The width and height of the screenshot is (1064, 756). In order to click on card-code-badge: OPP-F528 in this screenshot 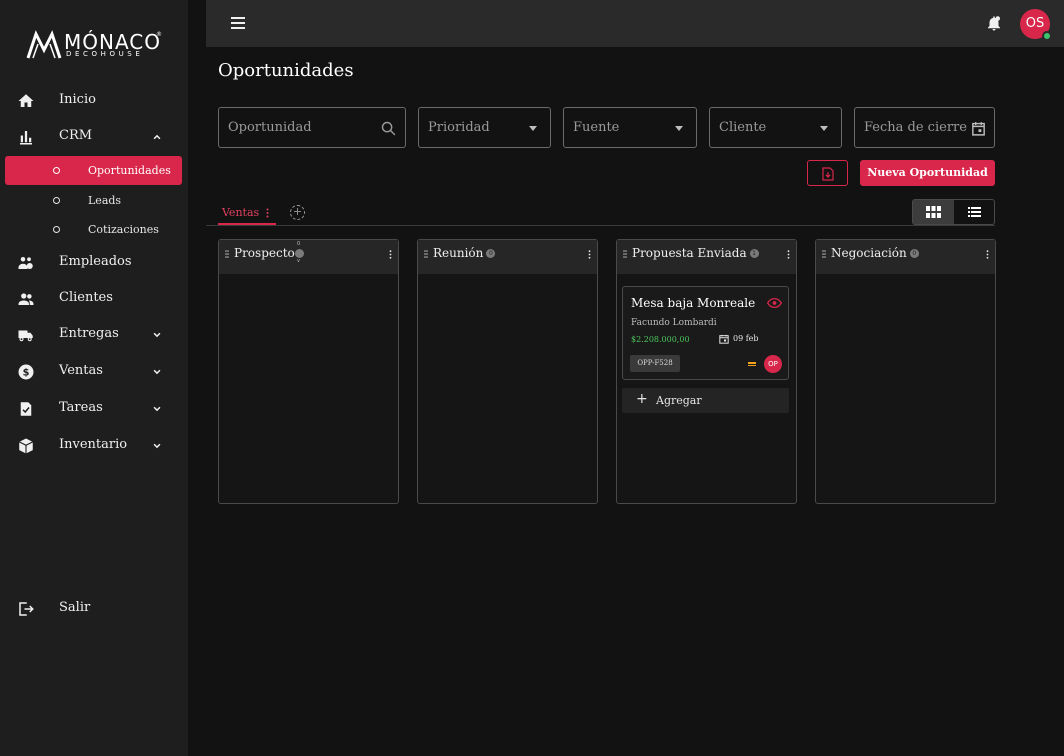, I will do `click(655, 363)`.